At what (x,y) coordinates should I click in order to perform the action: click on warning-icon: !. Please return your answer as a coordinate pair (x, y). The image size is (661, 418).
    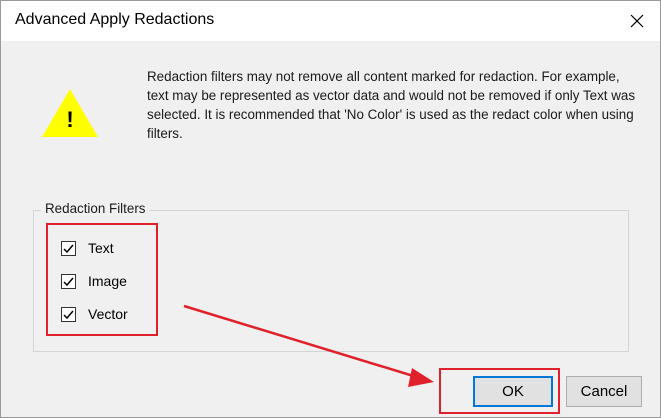
    Looking at the image, I should click on (70, 113).